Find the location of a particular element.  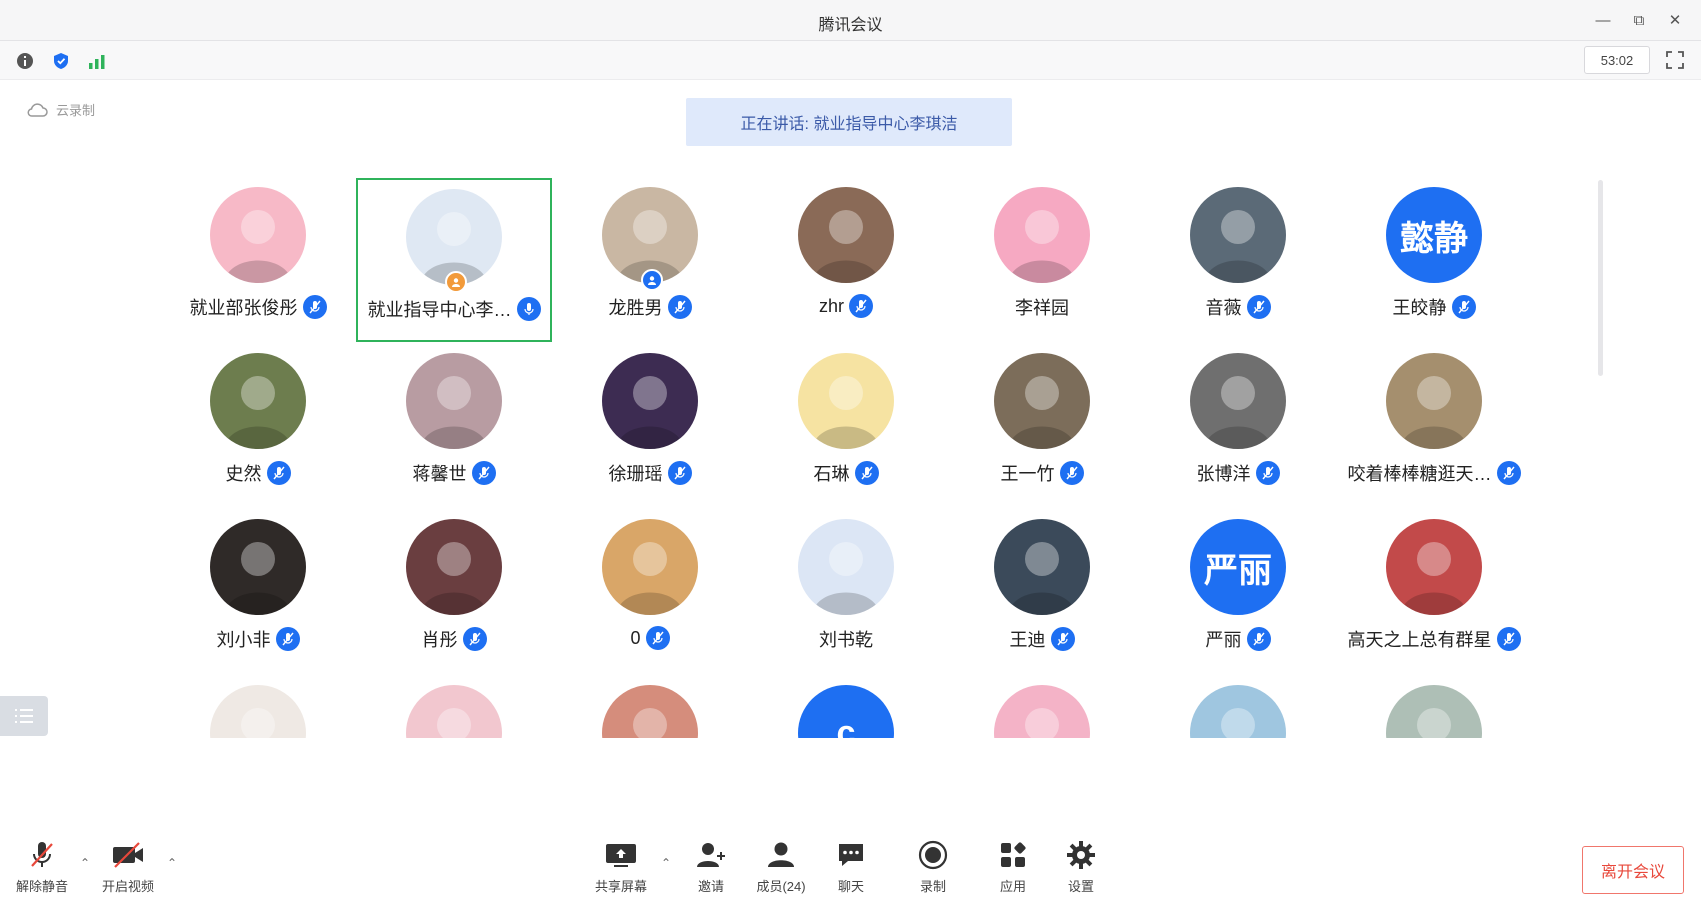

participant-name-row: 王迪 is located at coordinates (1042, 639).